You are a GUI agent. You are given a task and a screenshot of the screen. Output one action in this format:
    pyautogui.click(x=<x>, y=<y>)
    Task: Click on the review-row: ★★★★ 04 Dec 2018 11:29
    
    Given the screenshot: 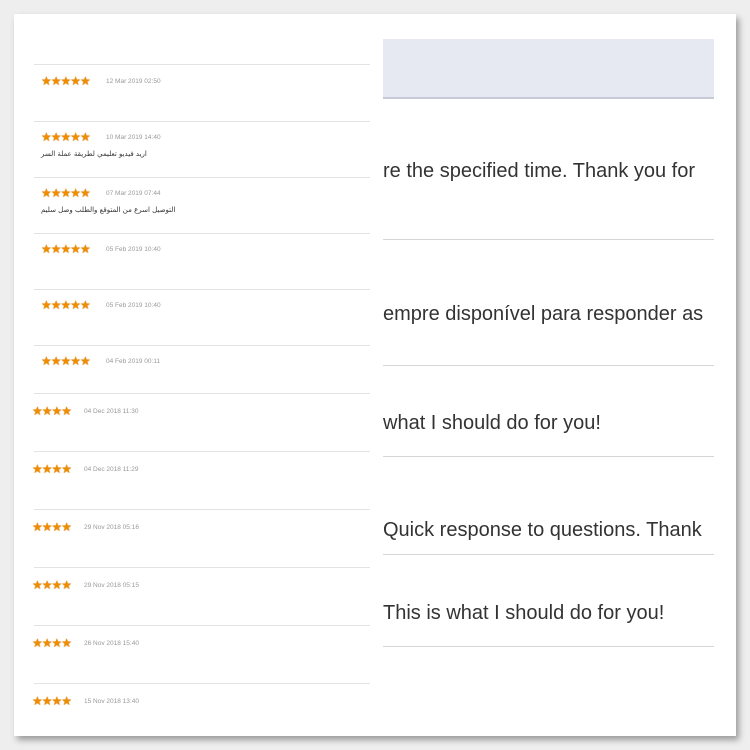 What is the action you would take?
    pyautogui.click(x=194, y=482)
    